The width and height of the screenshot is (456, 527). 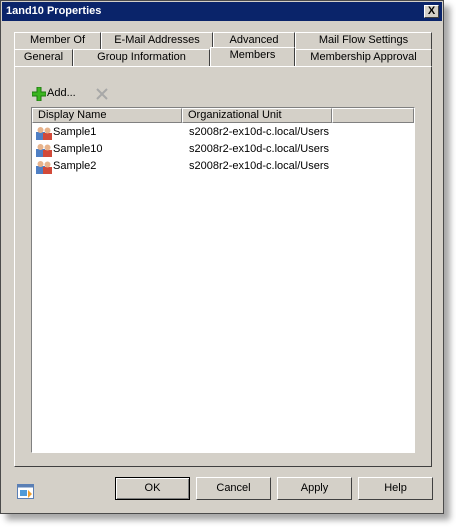 What do you see at coordinates (102, 94) in the screenshot?
I see `remove-icon` at bounding box center [102, 94].